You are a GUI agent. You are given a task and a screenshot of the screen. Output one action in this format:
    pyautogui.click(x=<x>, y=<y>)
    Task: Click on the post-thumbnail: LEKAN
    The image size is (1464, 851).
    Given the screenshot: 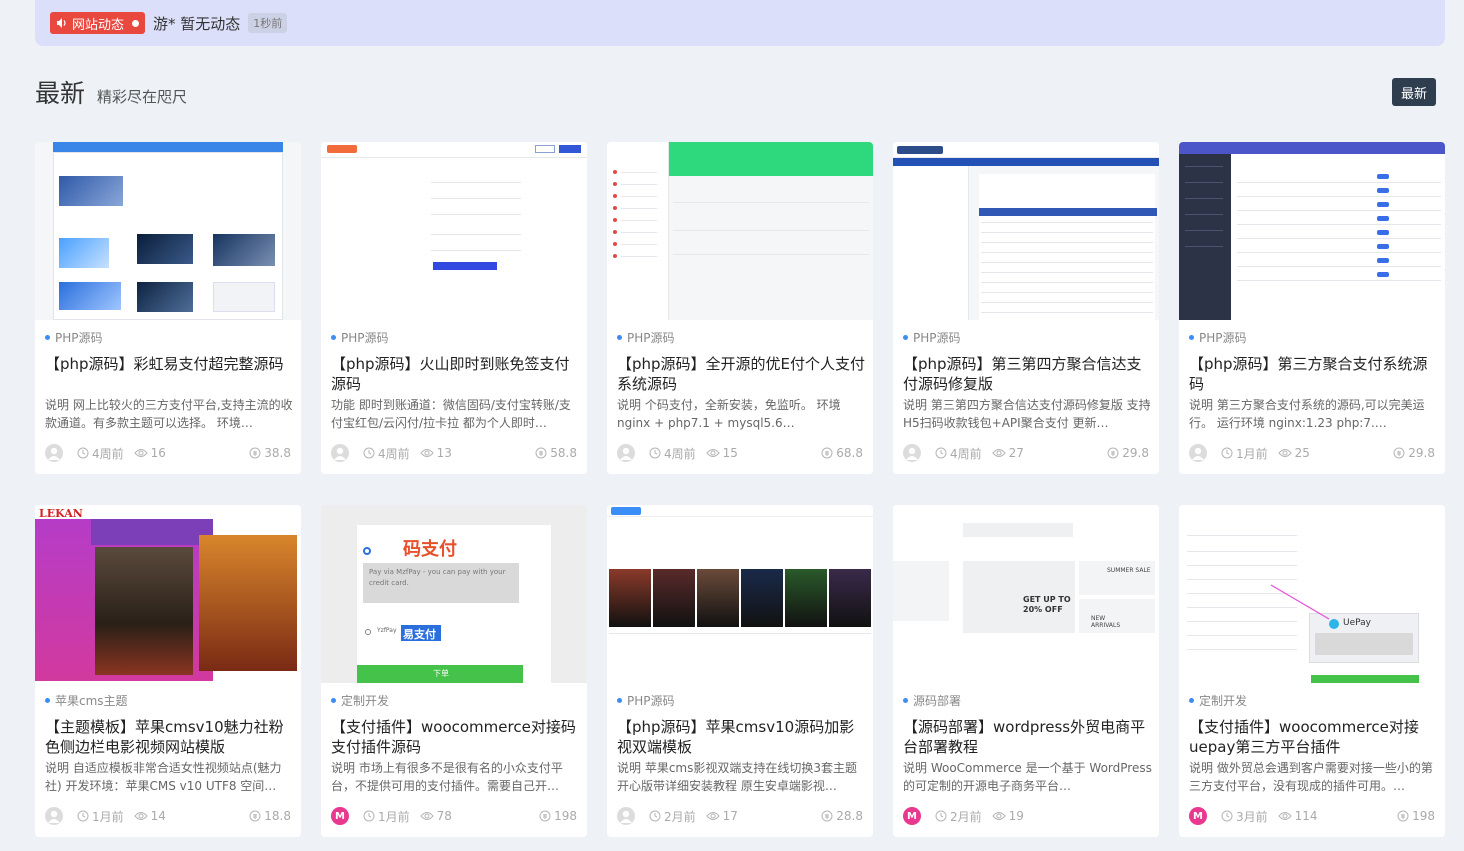 What is the action you would take?
    pyautogui.click(x=168, y=594)
    